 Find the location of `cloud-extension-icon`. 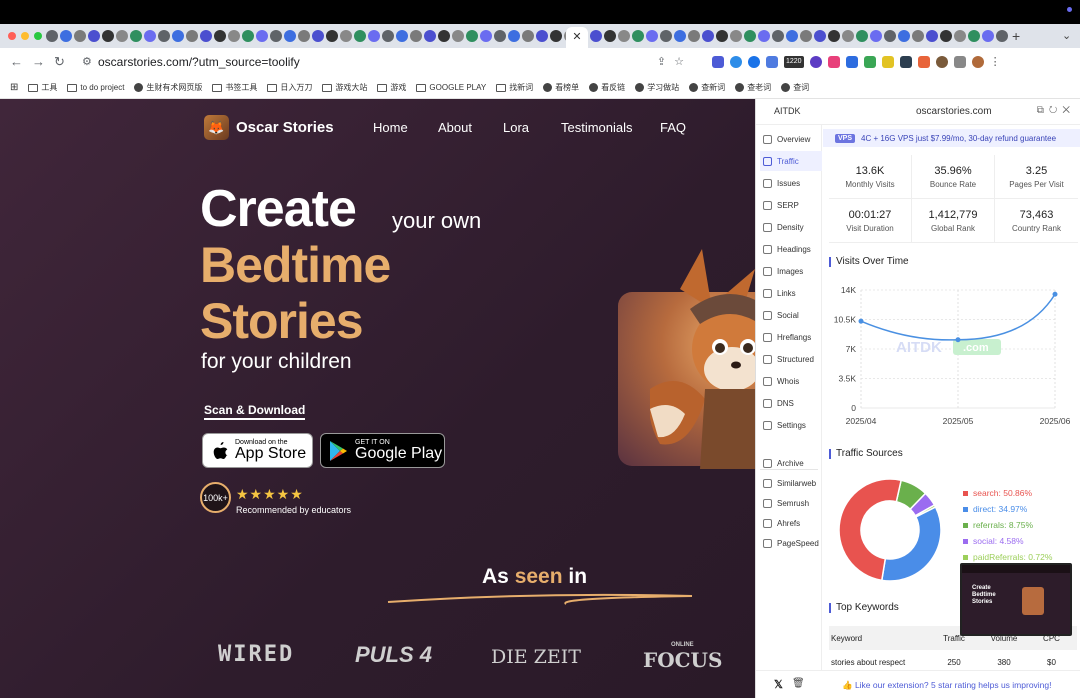

cloud-extension-icon is located at coordinates (736, 62).